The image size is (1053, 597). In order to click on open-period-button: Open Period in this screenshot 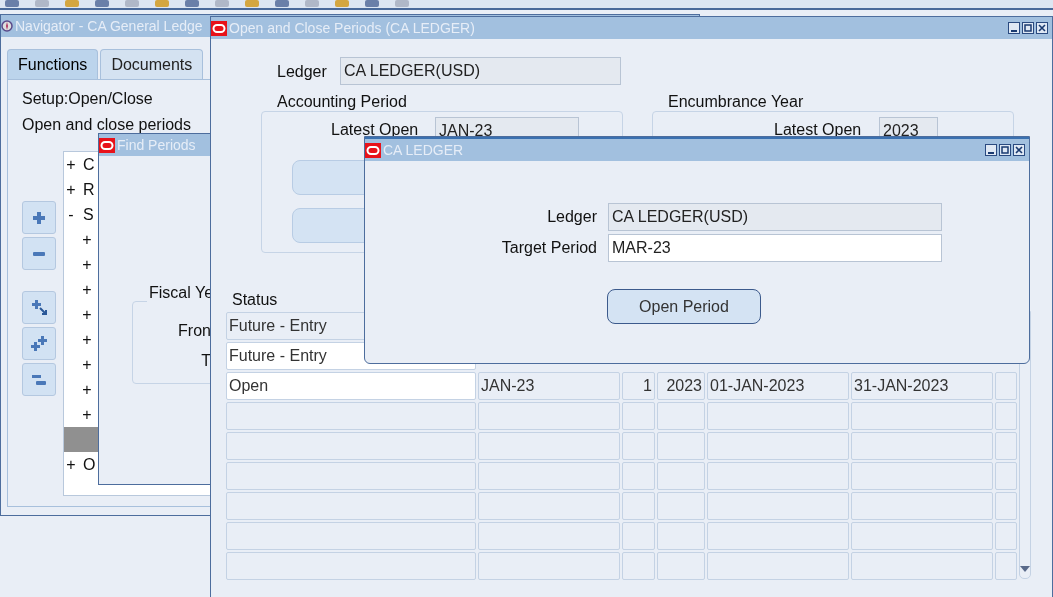, I will do `click(684, 306)`.